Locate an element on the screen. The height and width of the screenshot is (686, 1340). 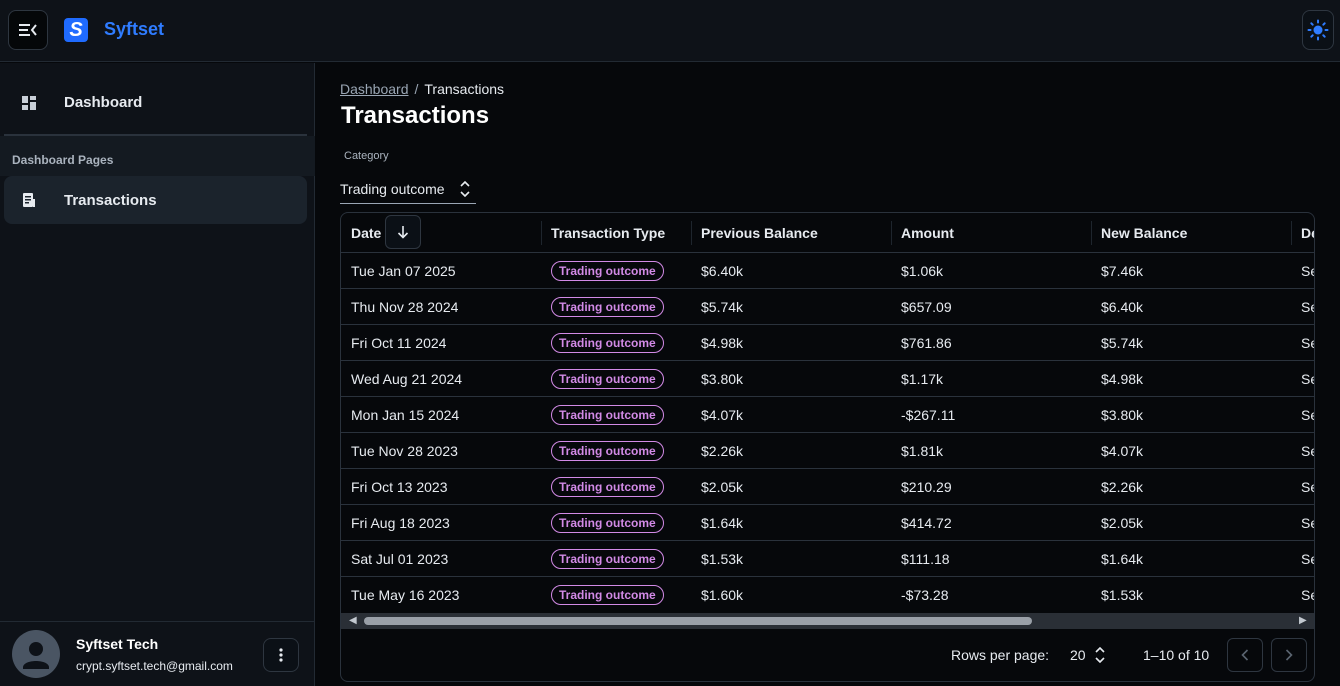
cell-date: Wed Aug 21 2024 is located at coordinates (407, 379).